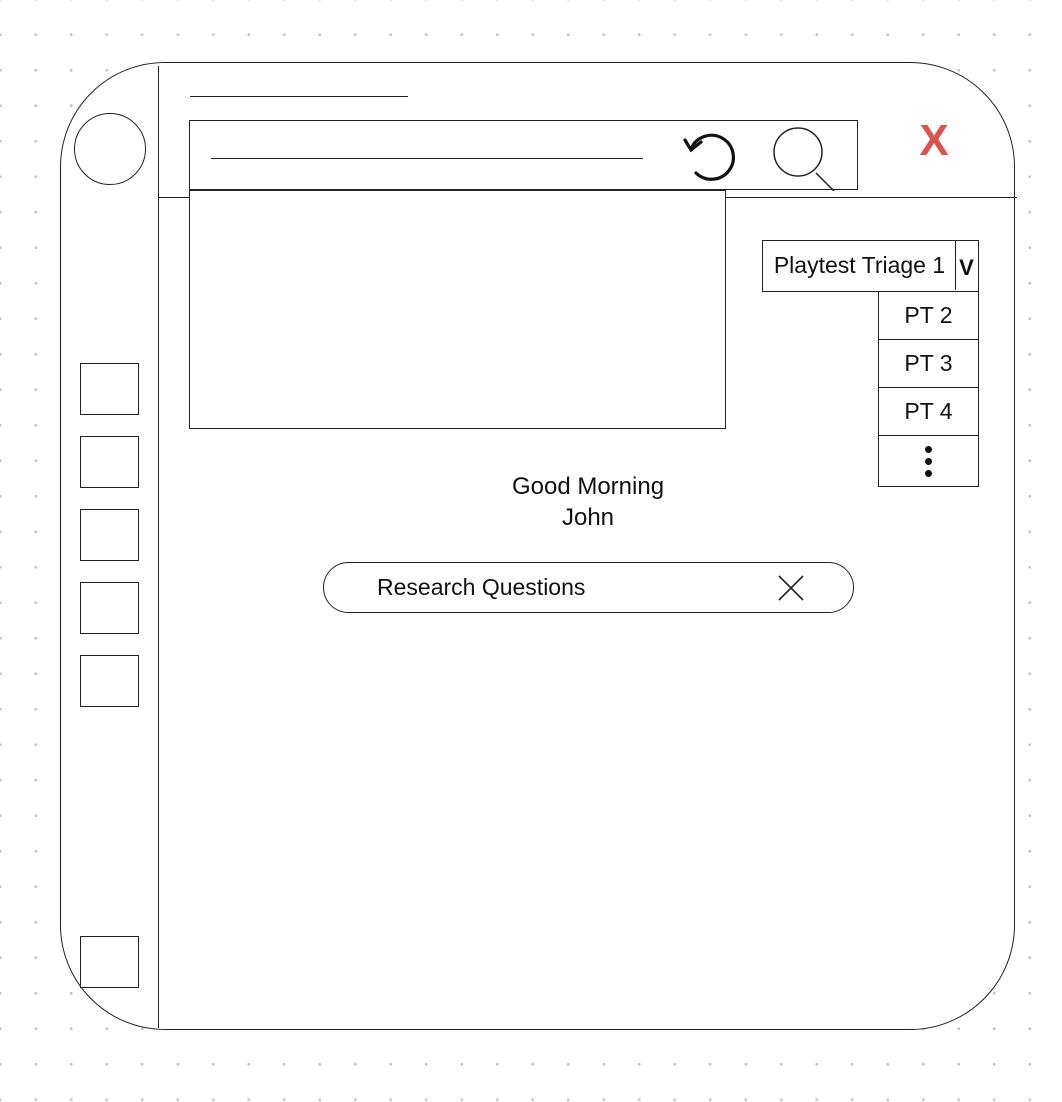  What do you see at coordinates (158, 547) in the screenshot?
I see `sidebar-divider` at bounding box center [158, 547].